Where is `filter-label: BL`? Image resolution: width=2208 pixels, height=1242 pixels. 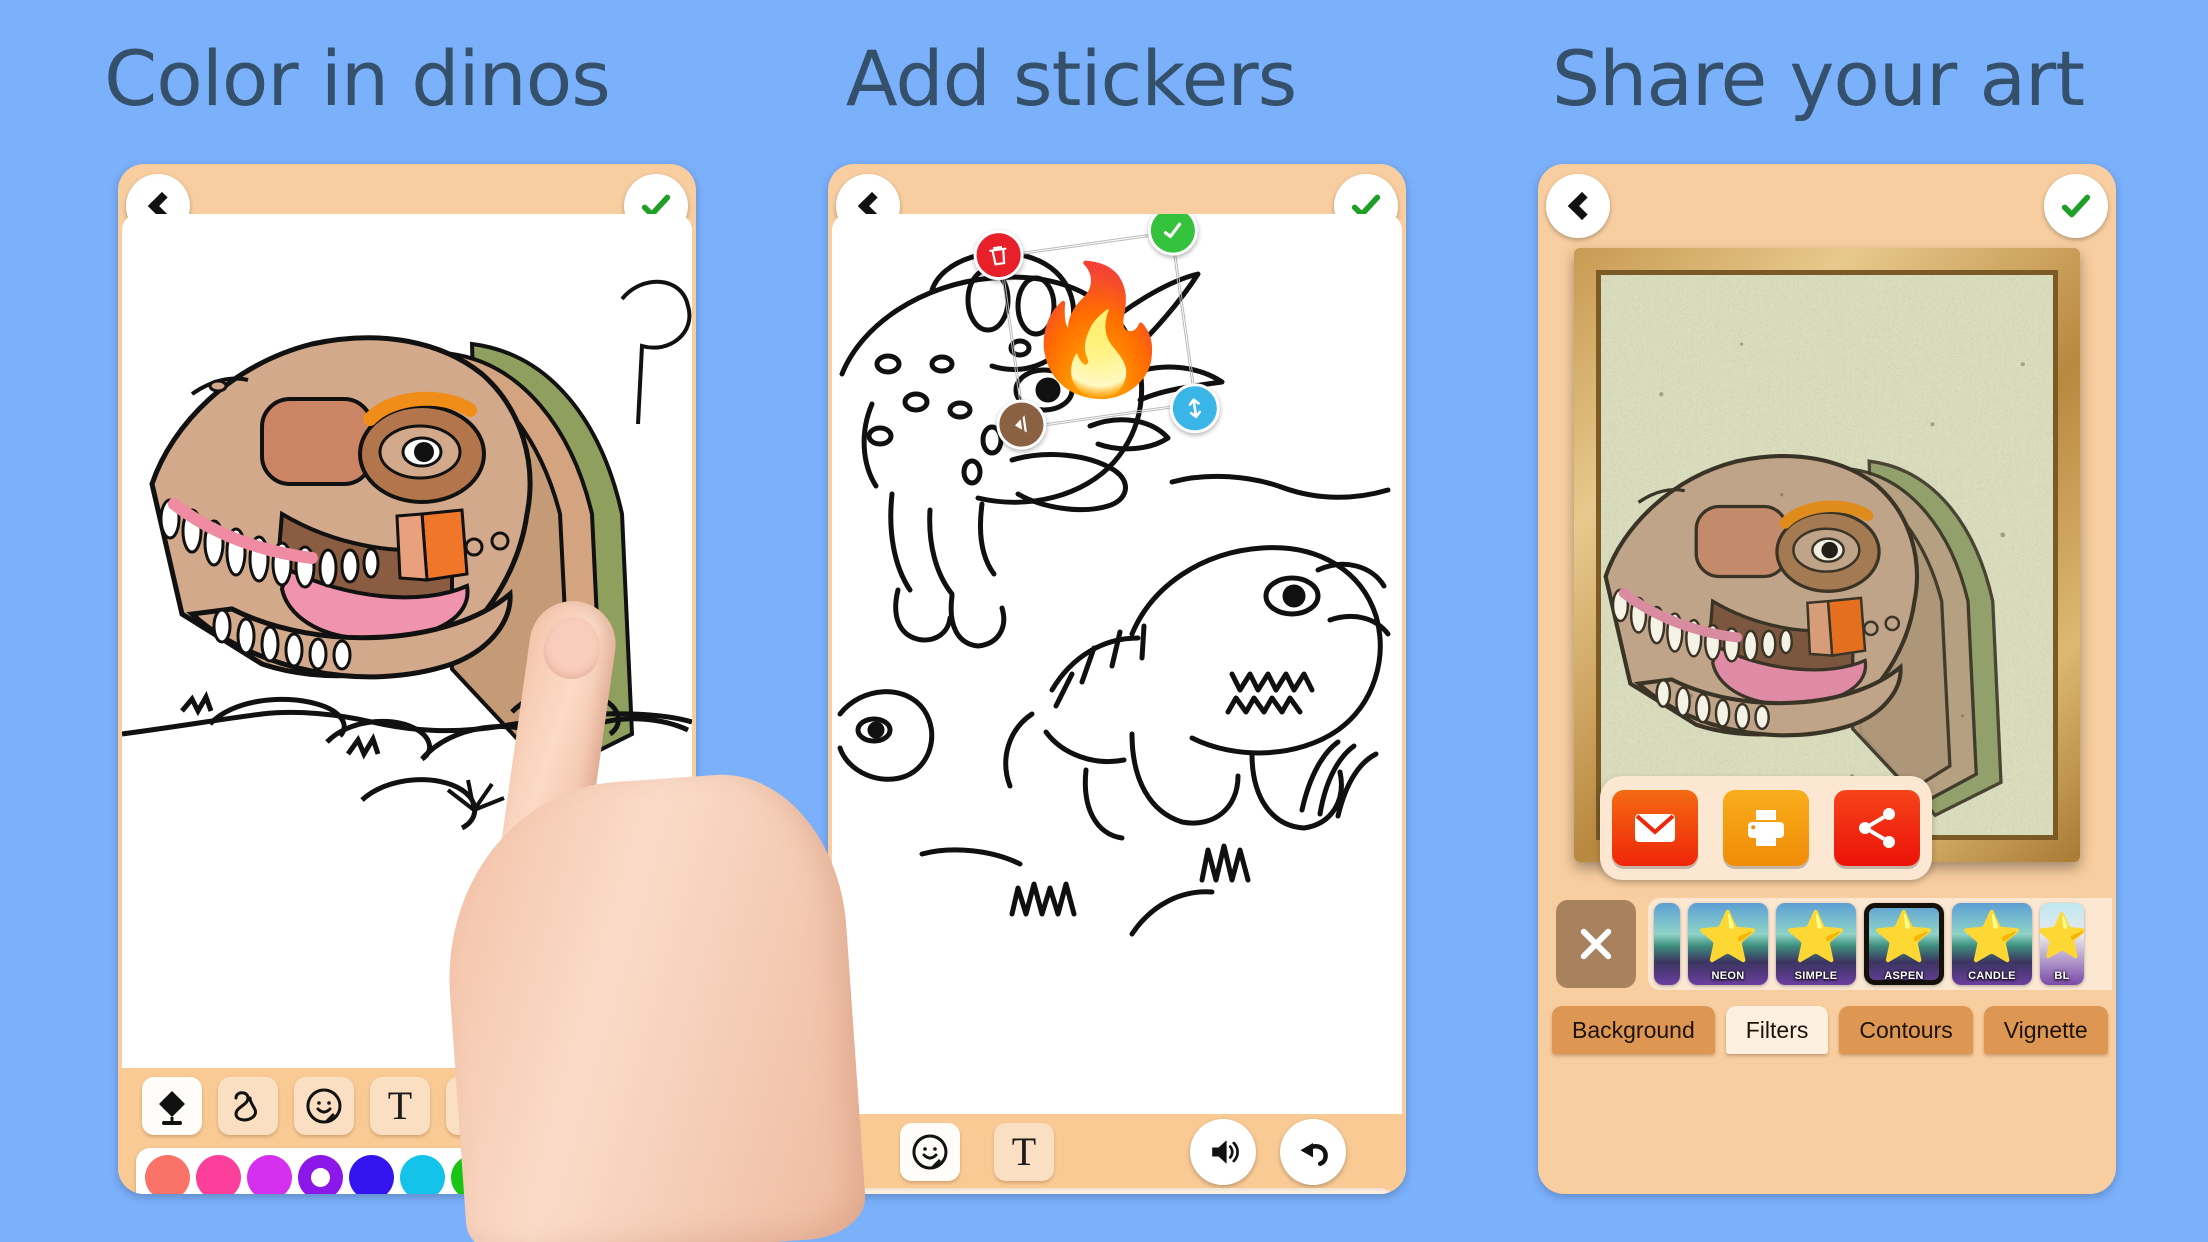
filter-label: BL is located at coordinates (2062, 976).